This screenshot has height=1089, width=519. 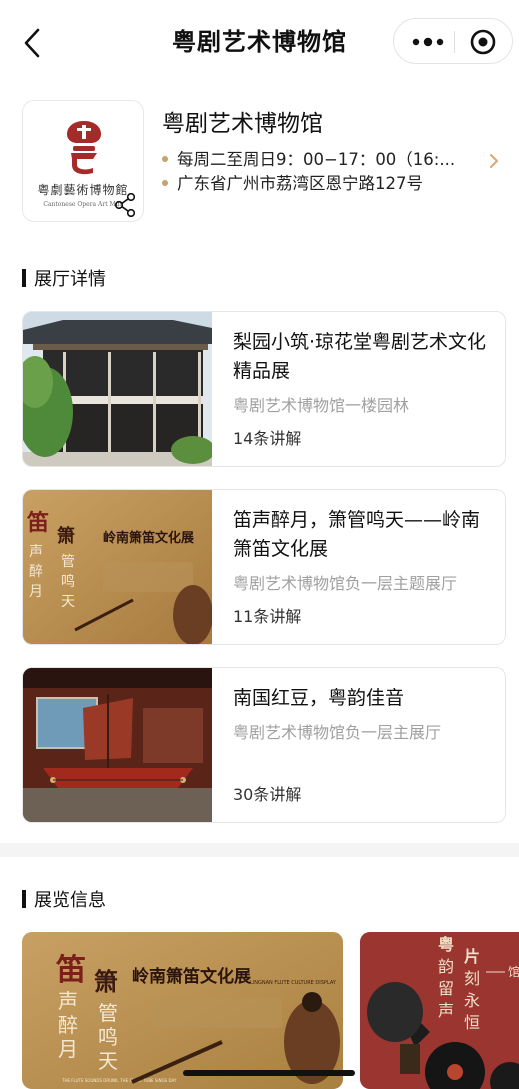 I want to click on garden-building-image, so click(x=117, y=389).